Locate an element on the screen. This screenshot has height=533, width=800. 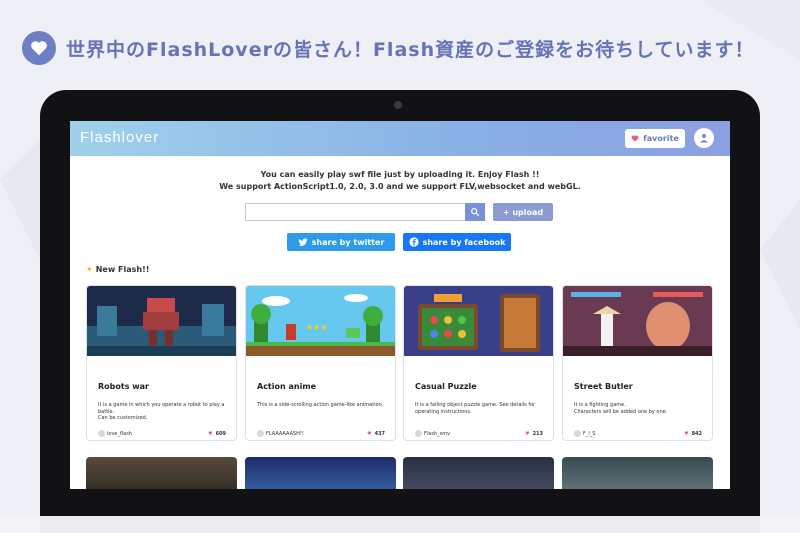
heart-icon is located at coordinates (635, 138).